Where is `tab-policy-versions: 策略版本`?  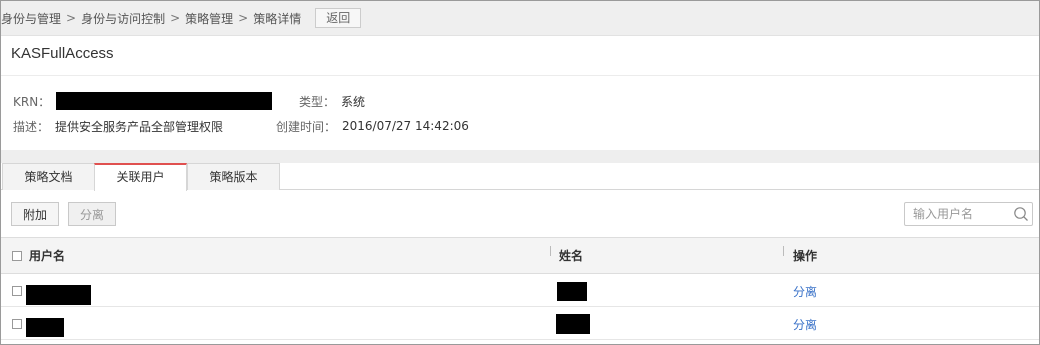
tab-policy-versions: 策略版本 is located at coordinates (233, 176).